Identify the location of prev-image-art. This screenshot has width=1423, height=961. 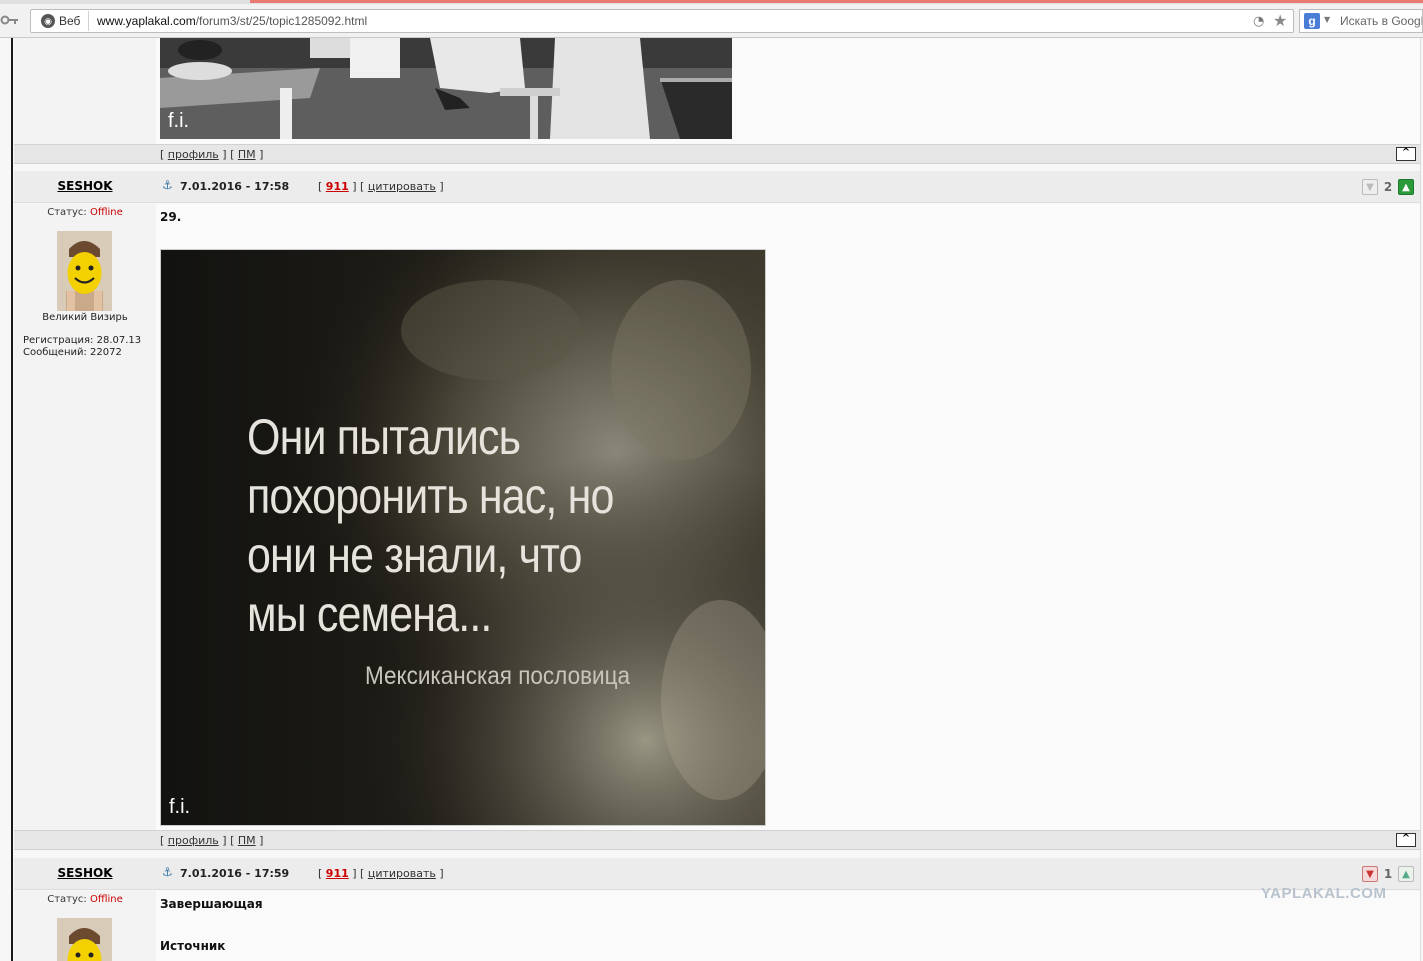
(446, 88).